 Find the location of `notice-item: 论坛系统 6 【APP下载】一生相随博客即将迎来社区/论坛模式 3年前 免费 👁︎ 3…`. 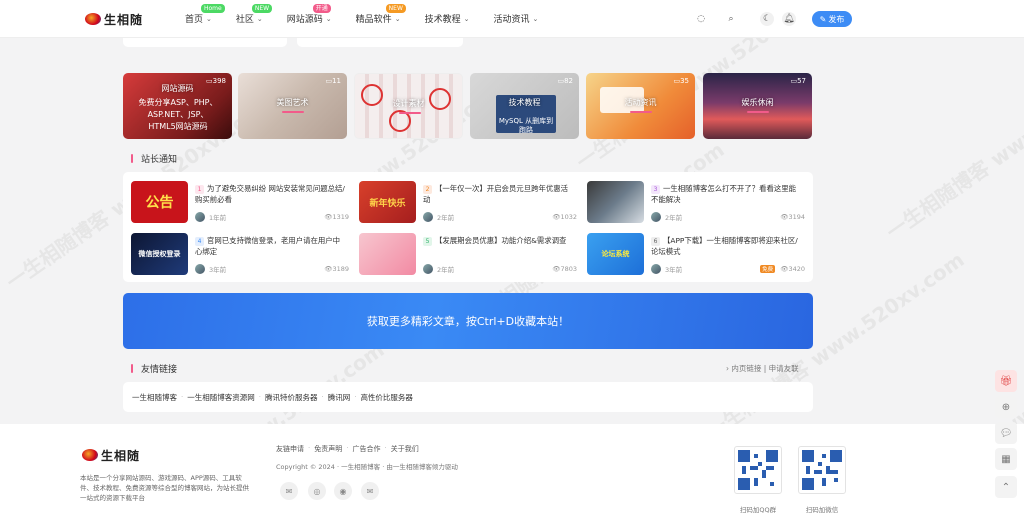

notice-item: 论坛系统 6 【APP下载】一生相随博客即将迎来社区/论坛模式 3年前 免费 👁︎ 3… is located at coordinates (696, 254).